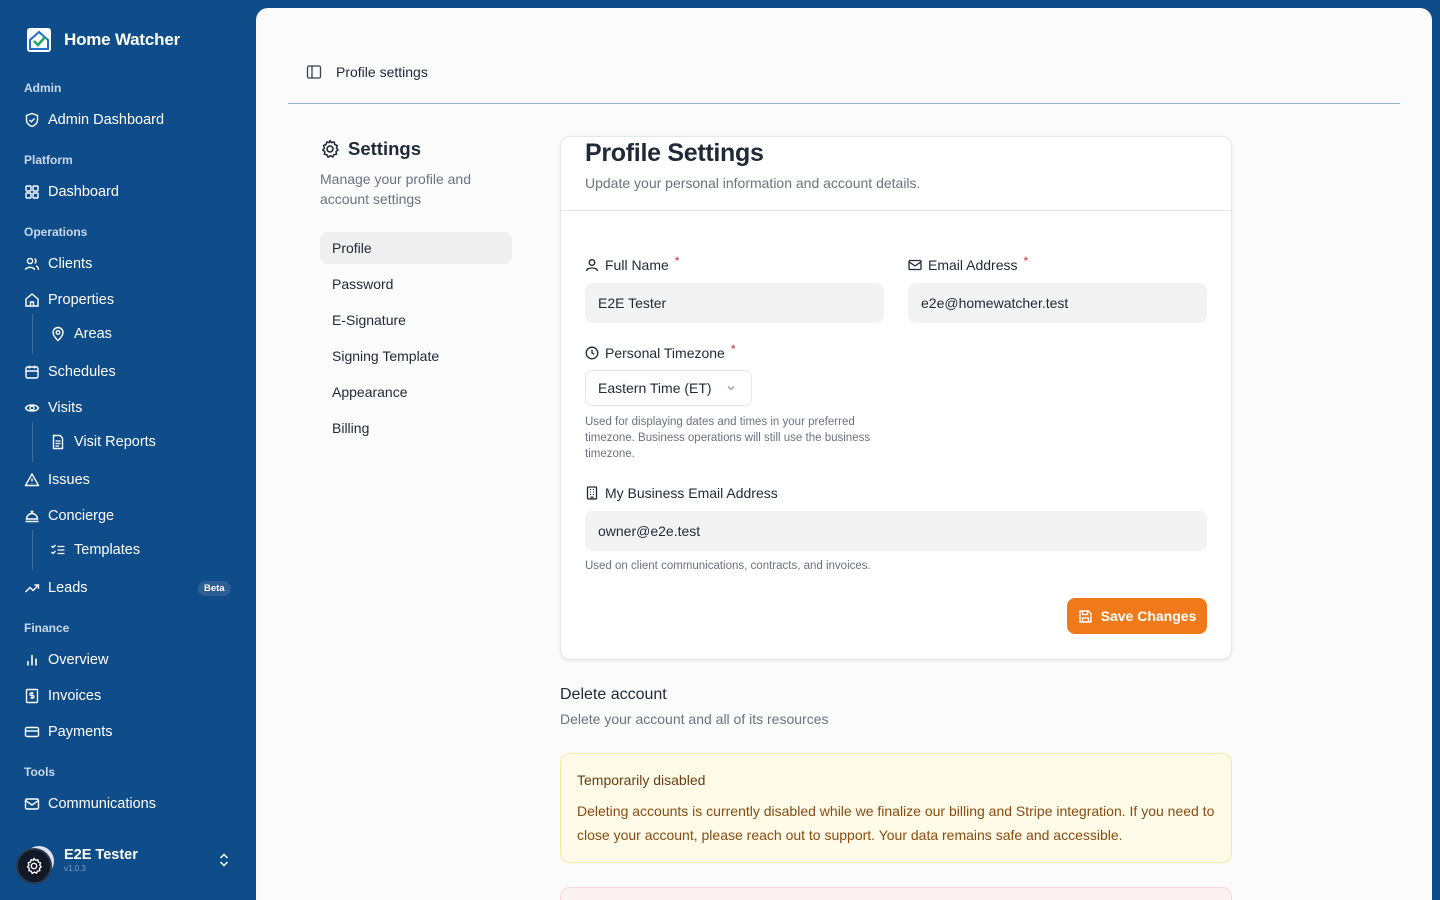 The width and height of the screenshot is (1440, 900). I want to click on full-name-input: E2E Tester, so click(734, 303).